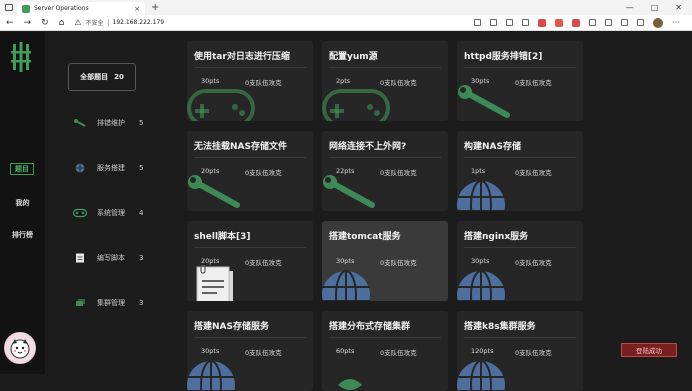  What do you see at coordinates (22, 235) in the screenshot?
I see `rail-item-leaderboard: 排行榜` at bounding box center [22, 235].